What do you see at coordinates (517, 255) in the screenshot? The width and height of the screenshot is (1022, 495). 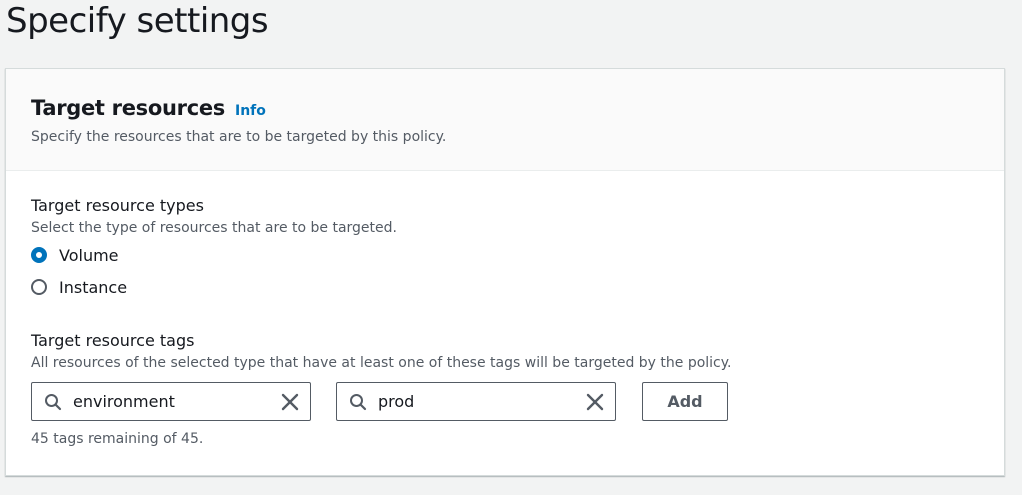 I see `radio-option-volume: Volume` at bounding box center [517, 255].